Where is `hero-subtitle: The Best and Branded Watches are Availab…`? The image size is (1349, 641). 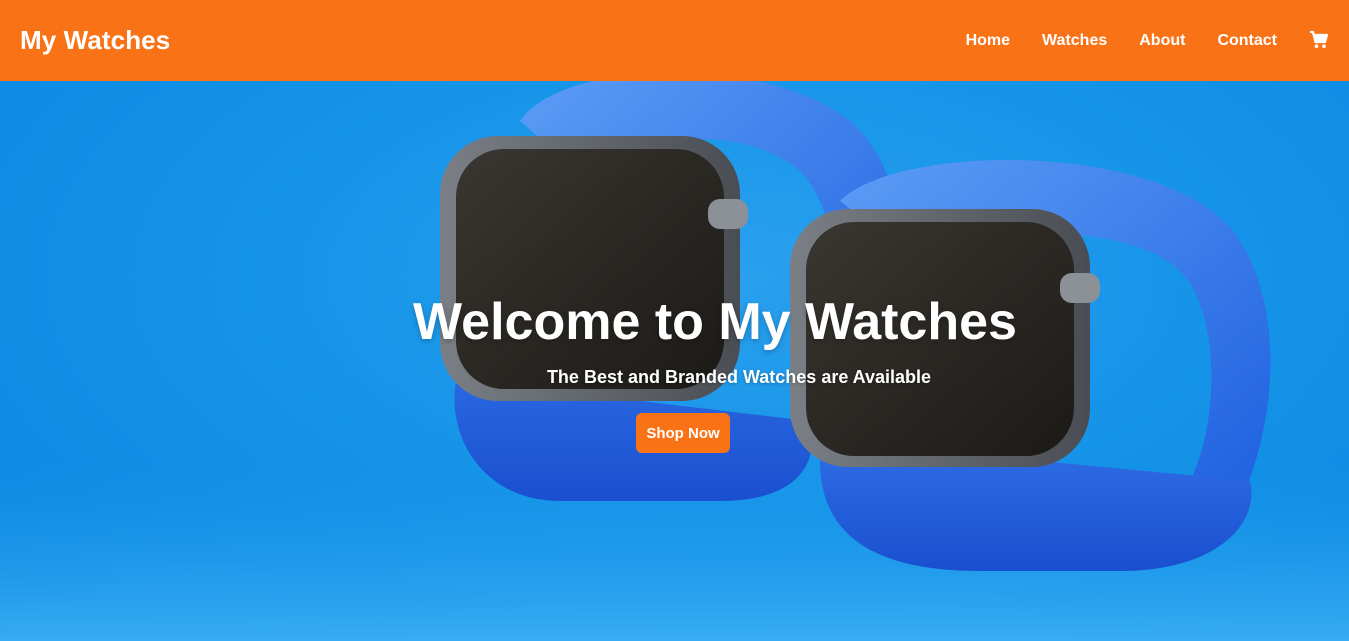 hero-subtitle: The Best and Branded Watches are Availab… is located at coordinates (739, 377).